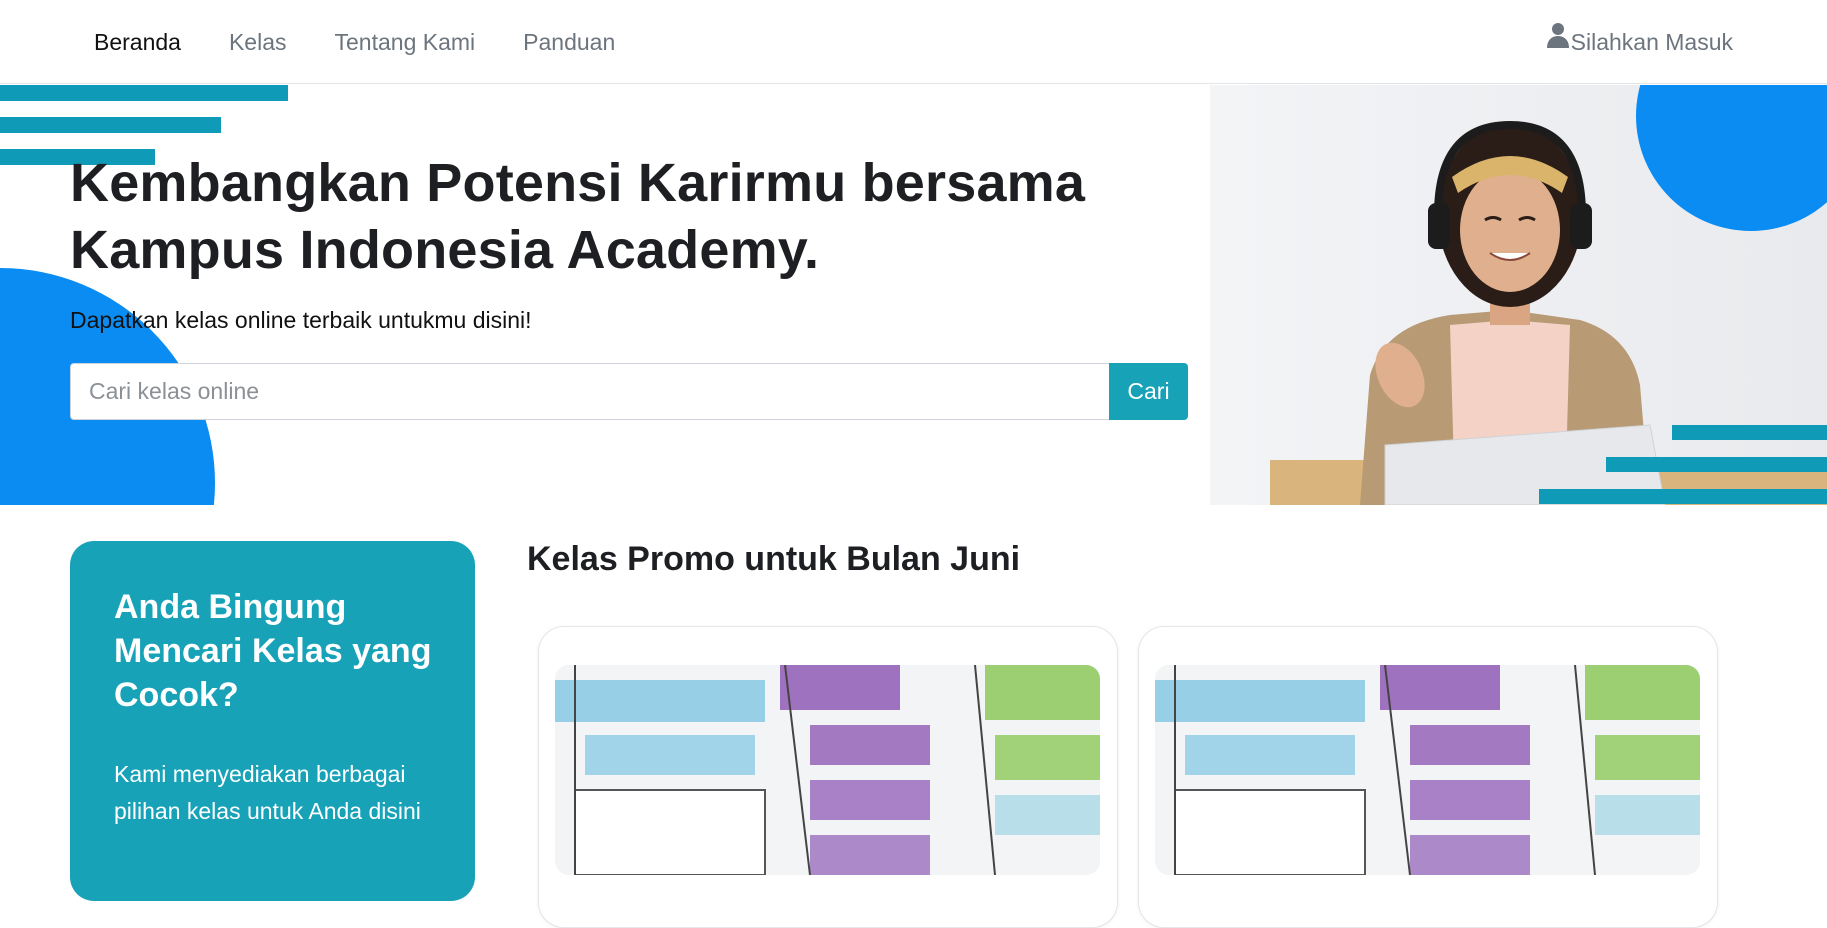 This screenshot has width=1827, height=928. I want to click on hero-title-line1: Kembangkan Potensi Karirmu bersama, so click(578, 183).